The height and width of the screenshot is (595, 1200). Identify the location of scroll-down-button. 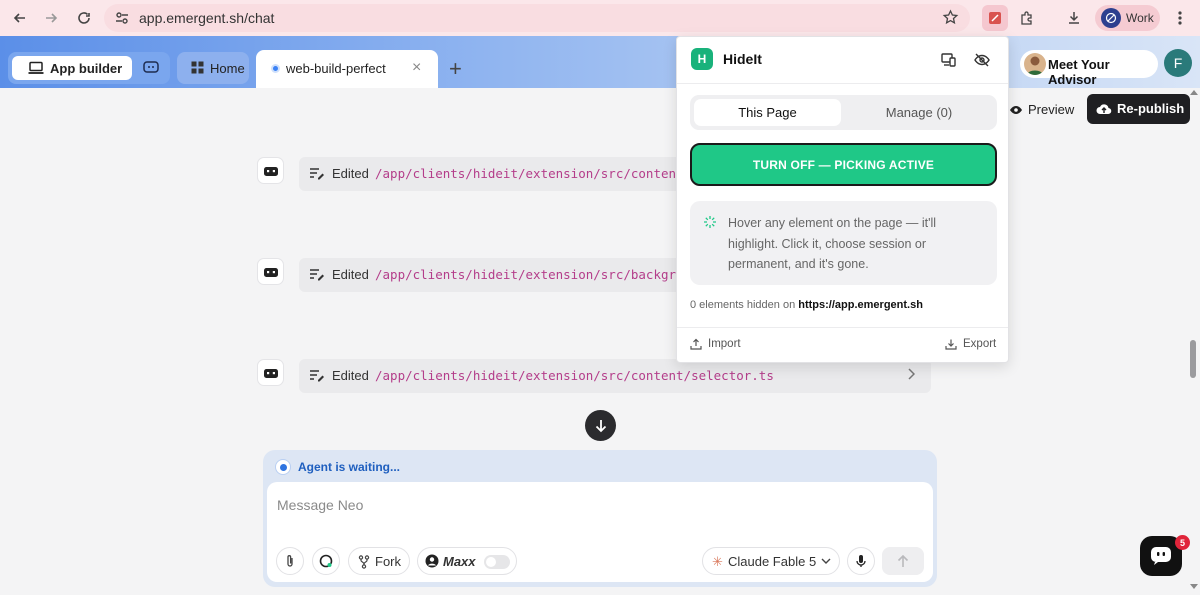
(600, 425).